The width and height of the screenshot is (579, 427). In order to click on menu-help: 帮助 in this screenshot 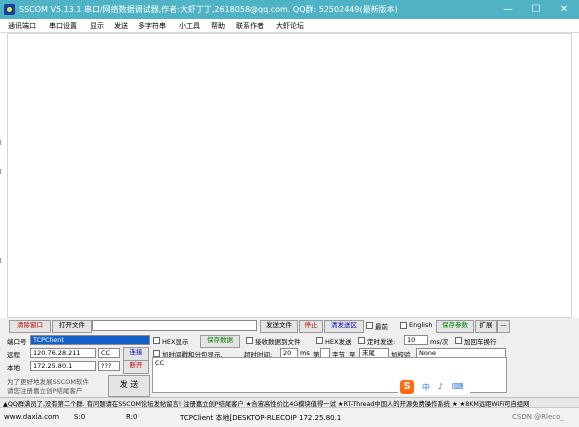, I will do `click(218, 26)`.